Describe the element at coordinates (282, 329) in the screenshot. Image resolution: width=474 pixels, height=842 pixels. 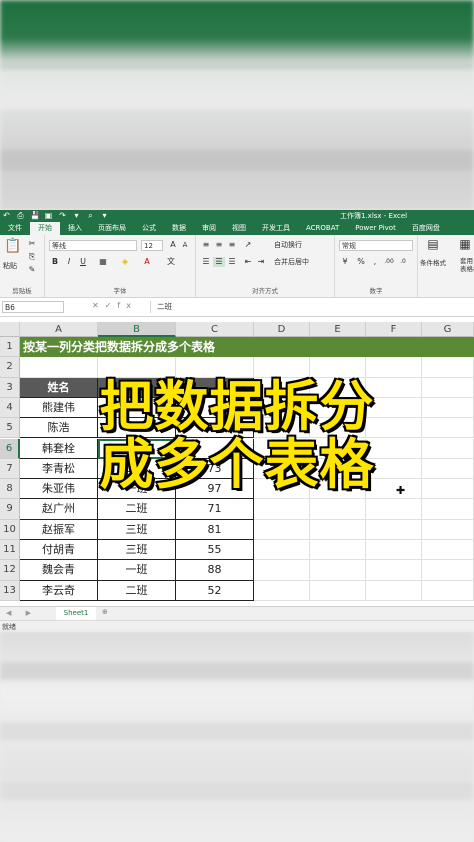
I see `column-header: D` at that location.